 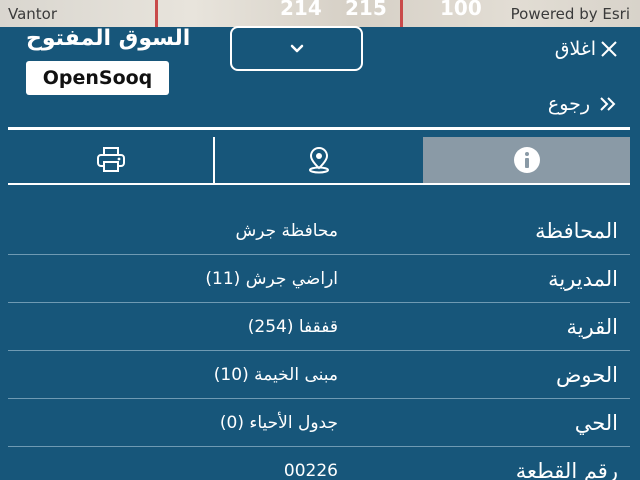 What do you see at coordinates (278, 422) in the screenshot?
I see `detail-value: جدول الأحياء (0)` at bounding box center [278, 422].